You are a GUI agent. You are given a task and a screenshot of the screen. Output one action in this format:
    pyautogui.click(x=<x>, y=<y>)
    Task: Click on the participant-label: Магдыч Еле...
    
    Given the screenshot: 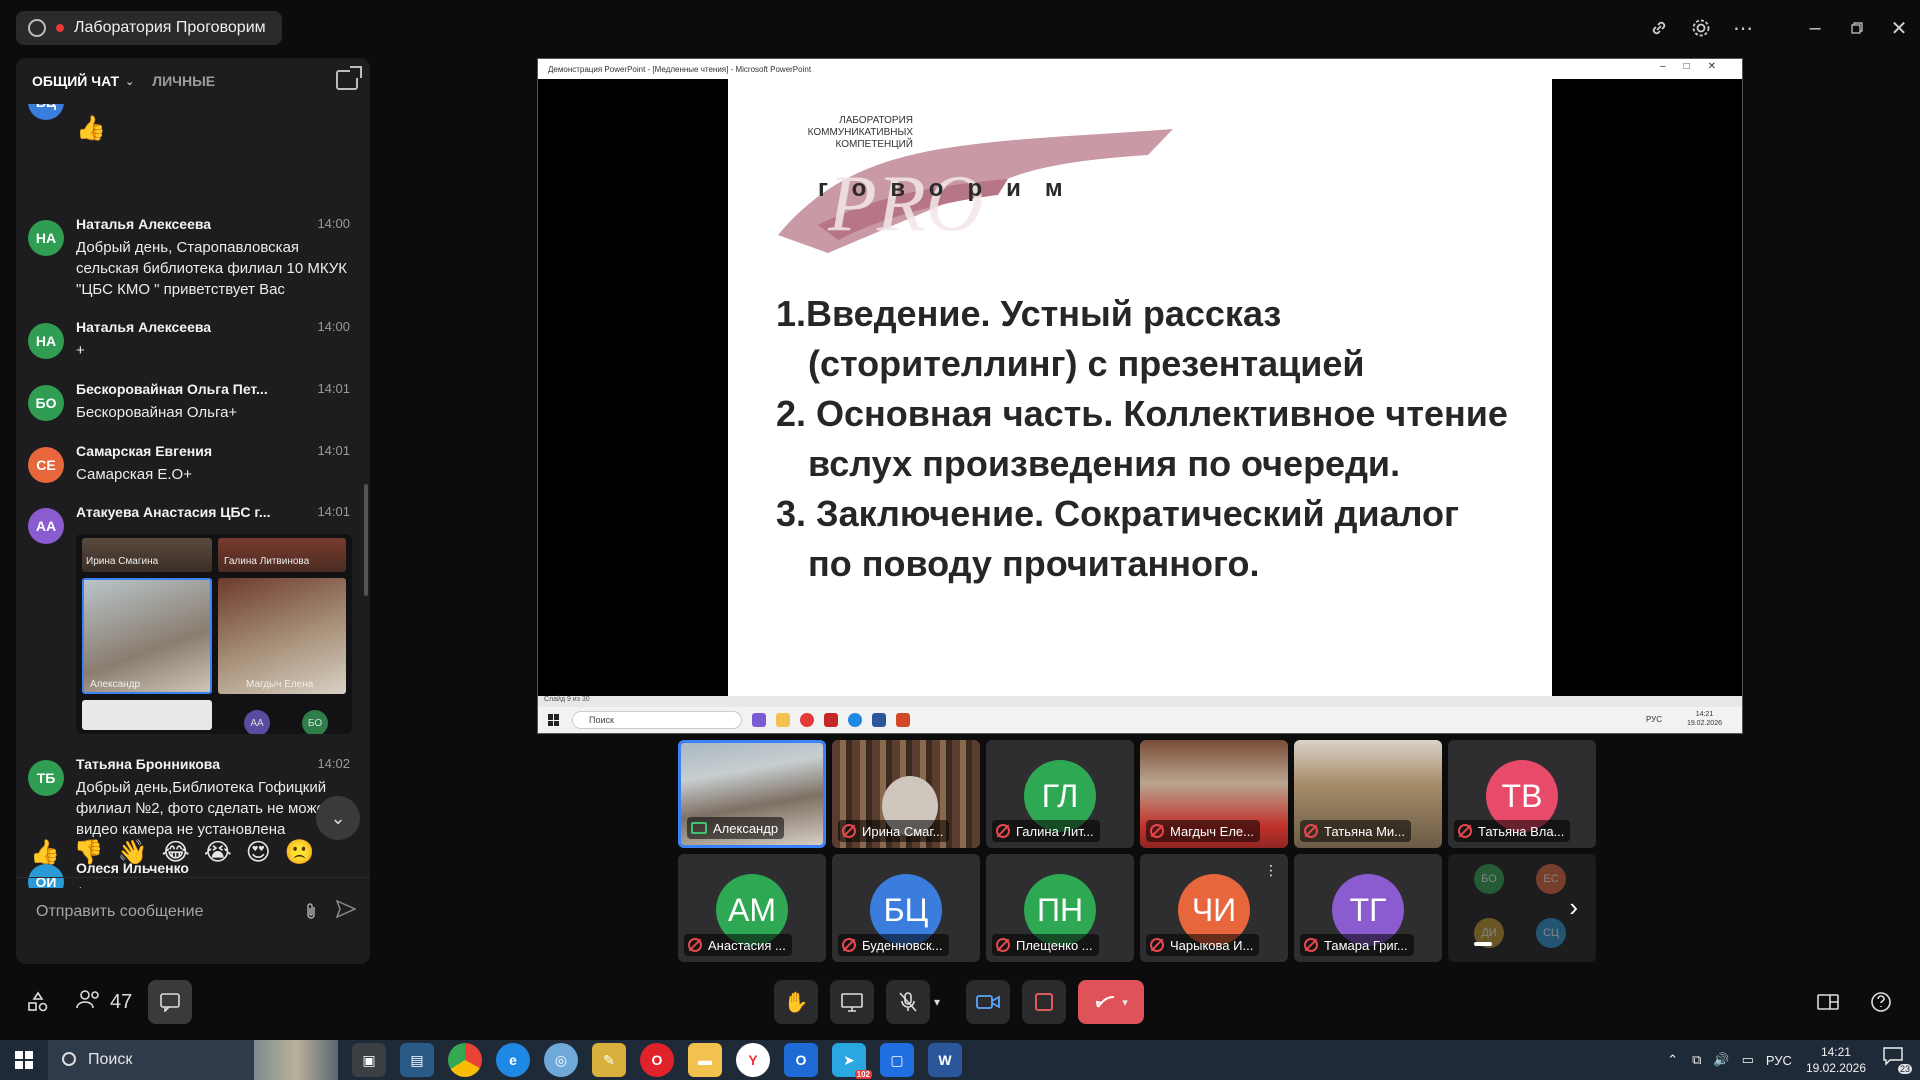 What is the action you would take?
    pyautogui.click(x=1203, y=831)
    